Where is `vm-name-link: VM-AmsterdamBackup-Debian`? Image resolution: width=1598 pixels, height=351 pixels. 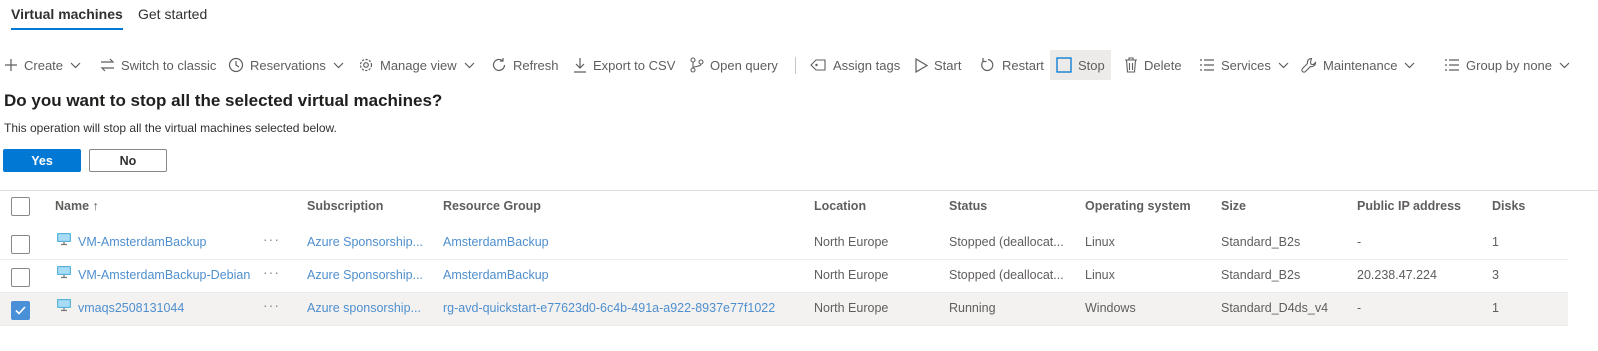
vm-name-link: VM-AmsterdamBackup-Debian is located at coordinates (168, 275).